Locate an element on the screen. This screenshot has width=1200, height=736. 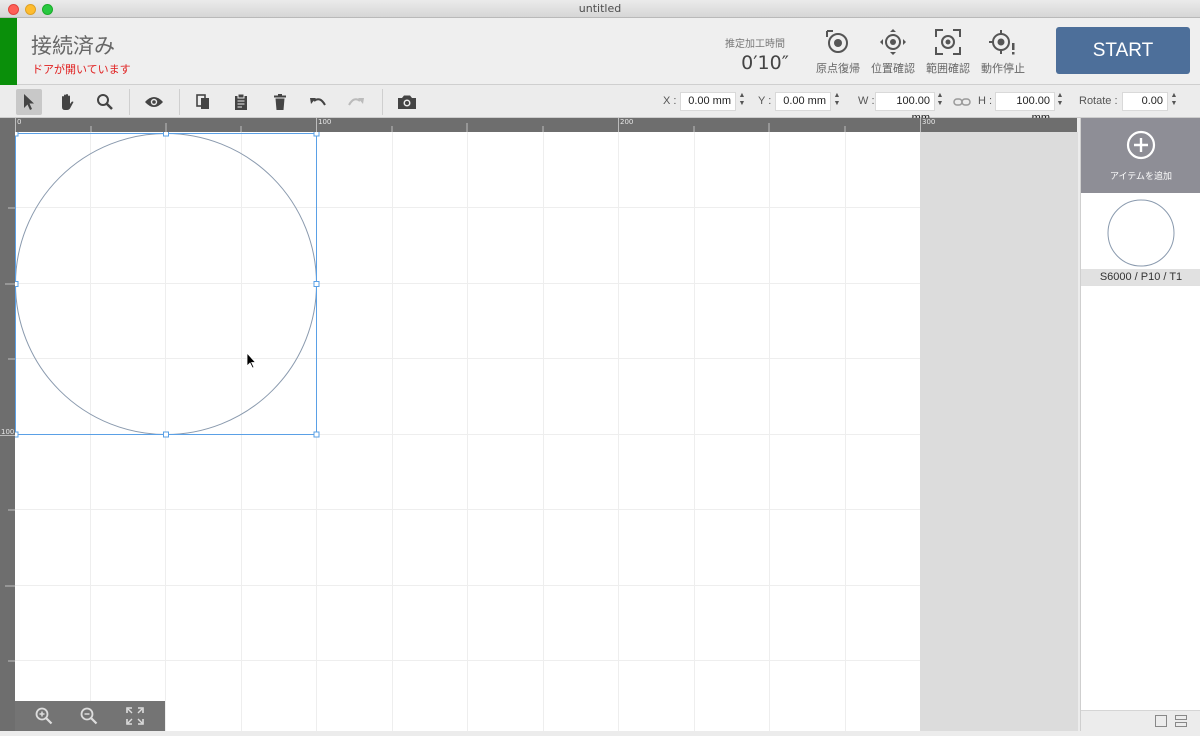
y-input: 0.00 mm is located at coordinates (803, 101).